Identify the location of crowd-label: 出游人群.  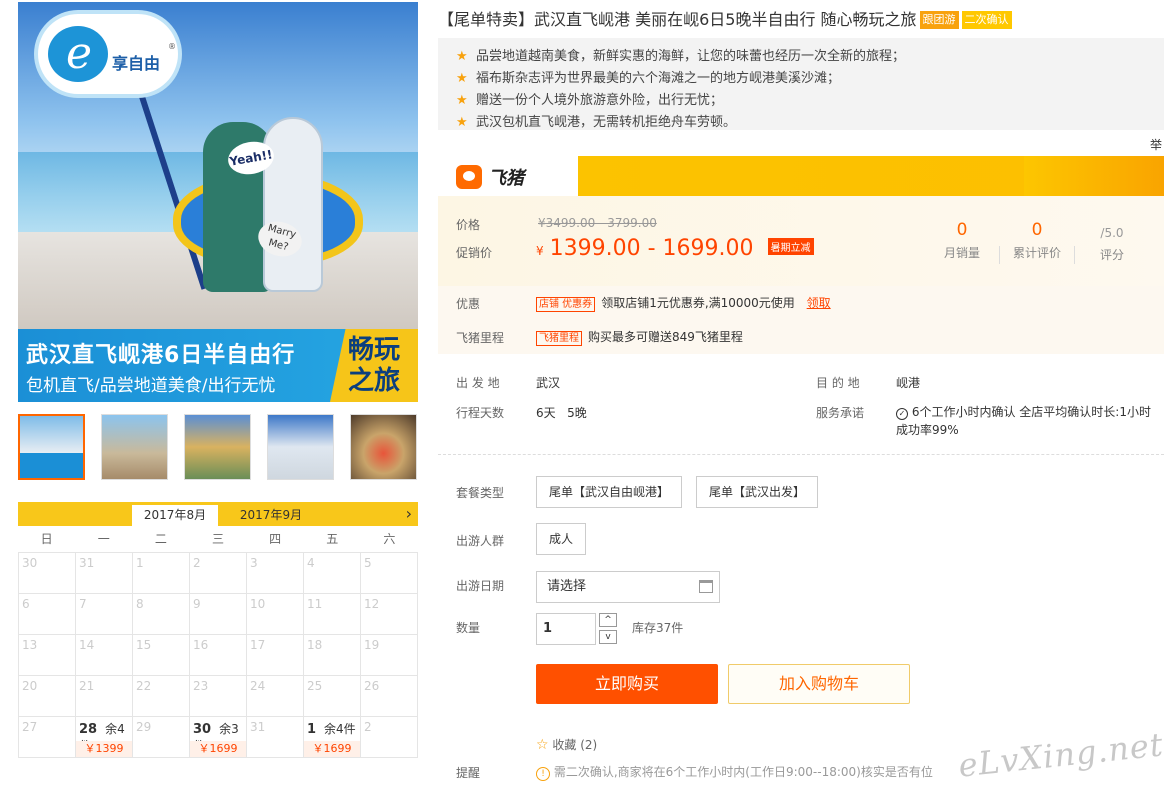
(480, 541).